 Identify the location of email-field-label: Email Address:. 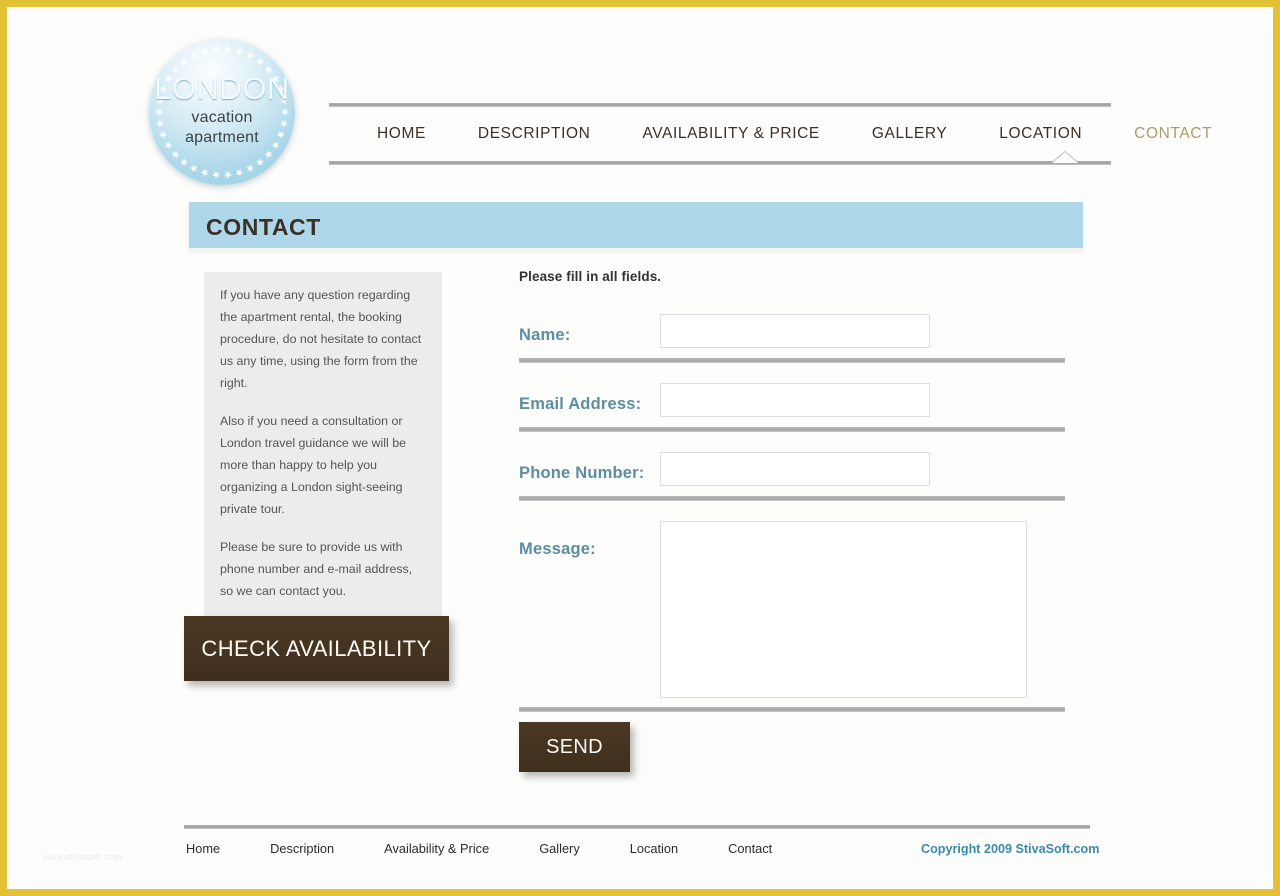
(580, 404).